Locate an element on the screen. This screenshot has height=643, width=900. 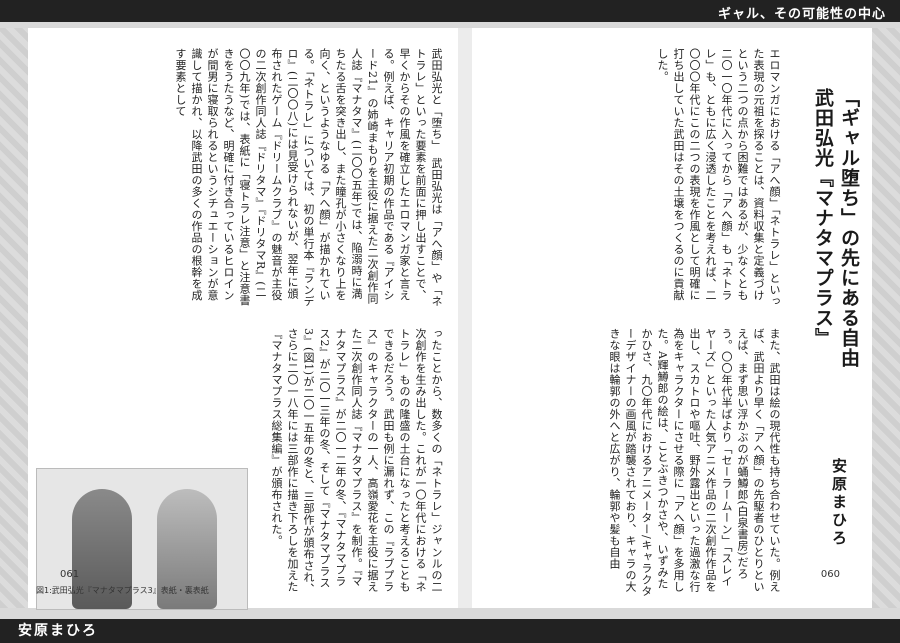
page-number-left: 061 is located at coordinates (70, 574).